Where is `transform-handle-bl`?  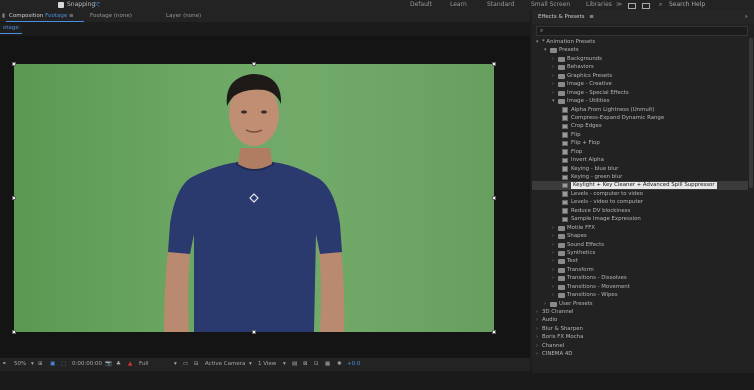
transform-handle-bl is located at coordinates (14, 332).